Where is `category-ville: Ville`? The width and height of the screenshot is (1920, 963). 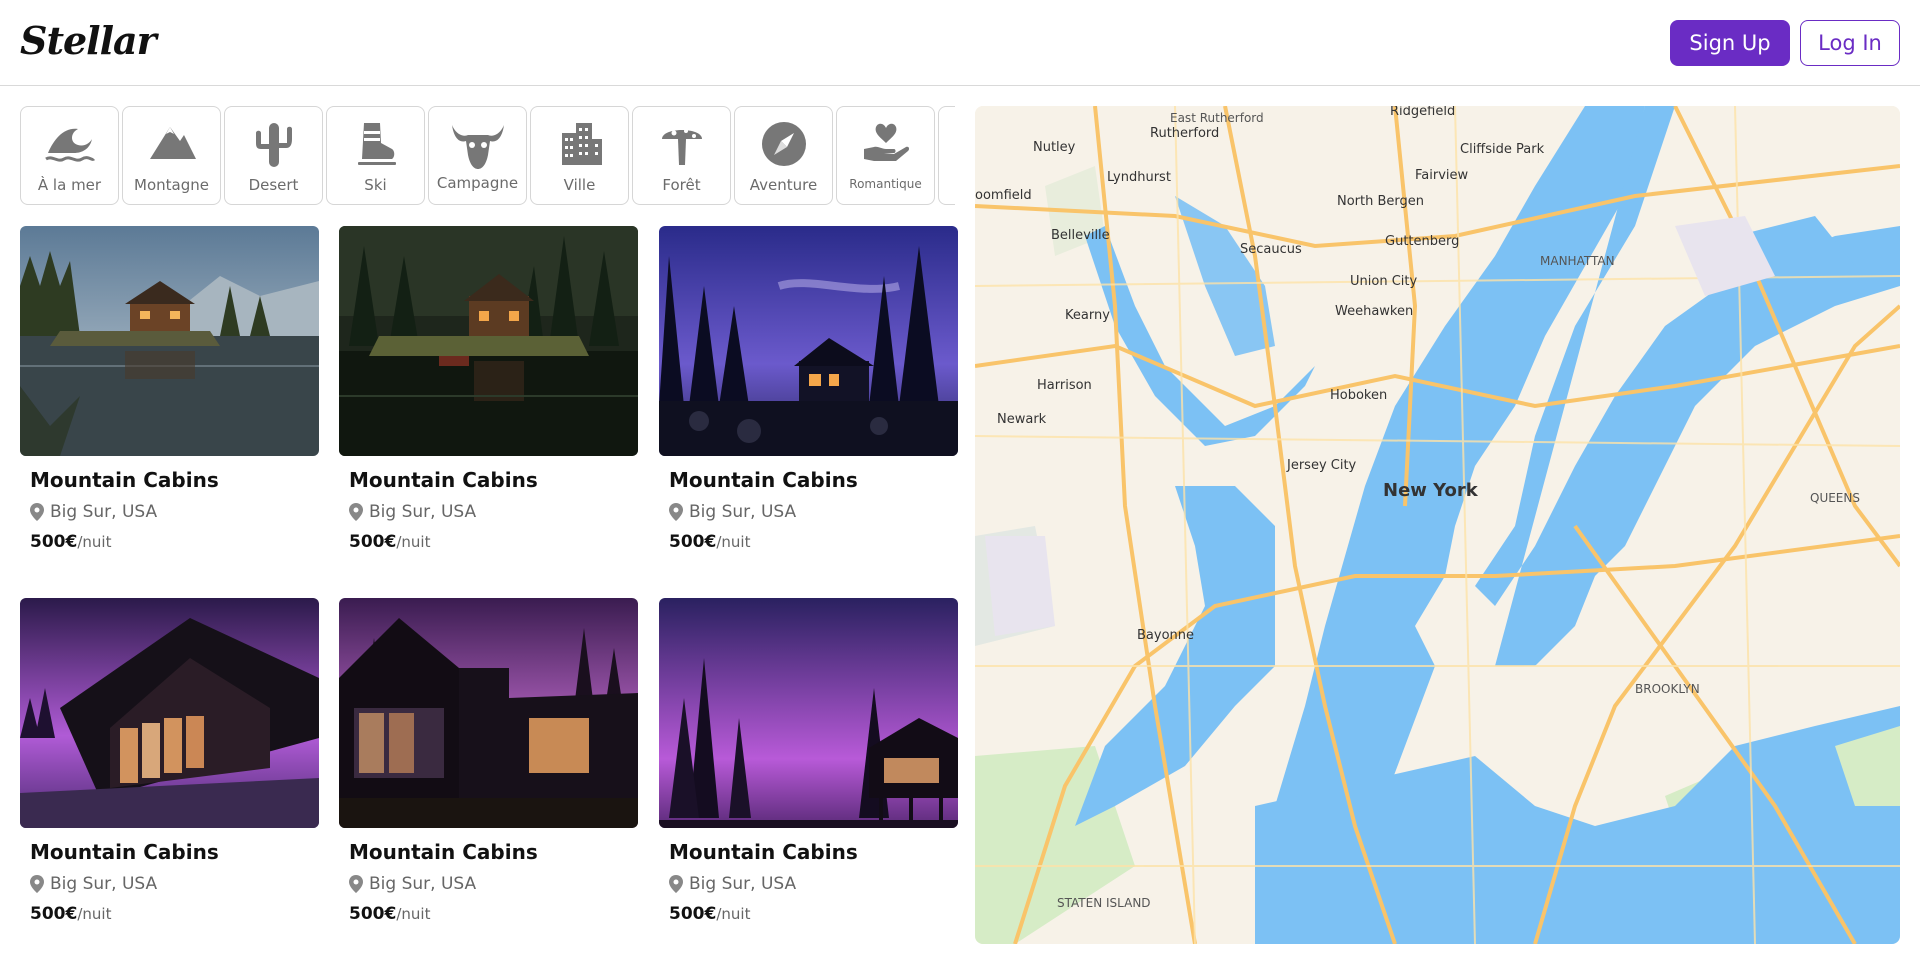 category-ville: Ville is located at coordinates (579, 155).